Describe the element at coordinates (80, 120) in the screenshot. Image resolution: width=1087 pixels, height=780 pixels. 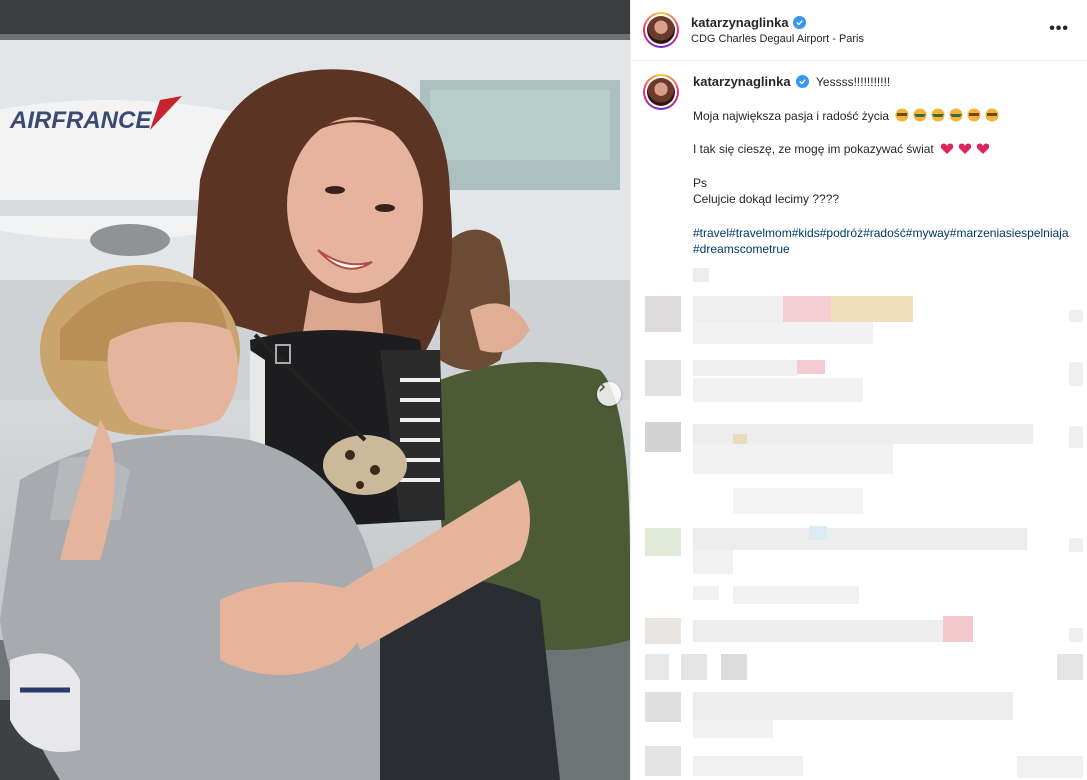
I see `airline-logo-text: AIRFRANCE` at that location.